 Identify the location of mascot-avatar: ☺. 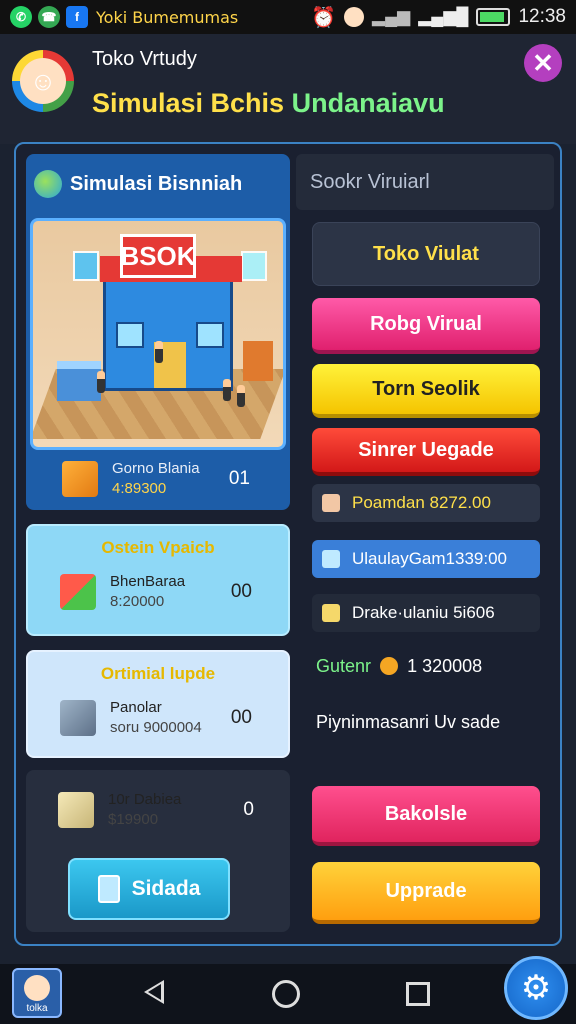
(43, 81).